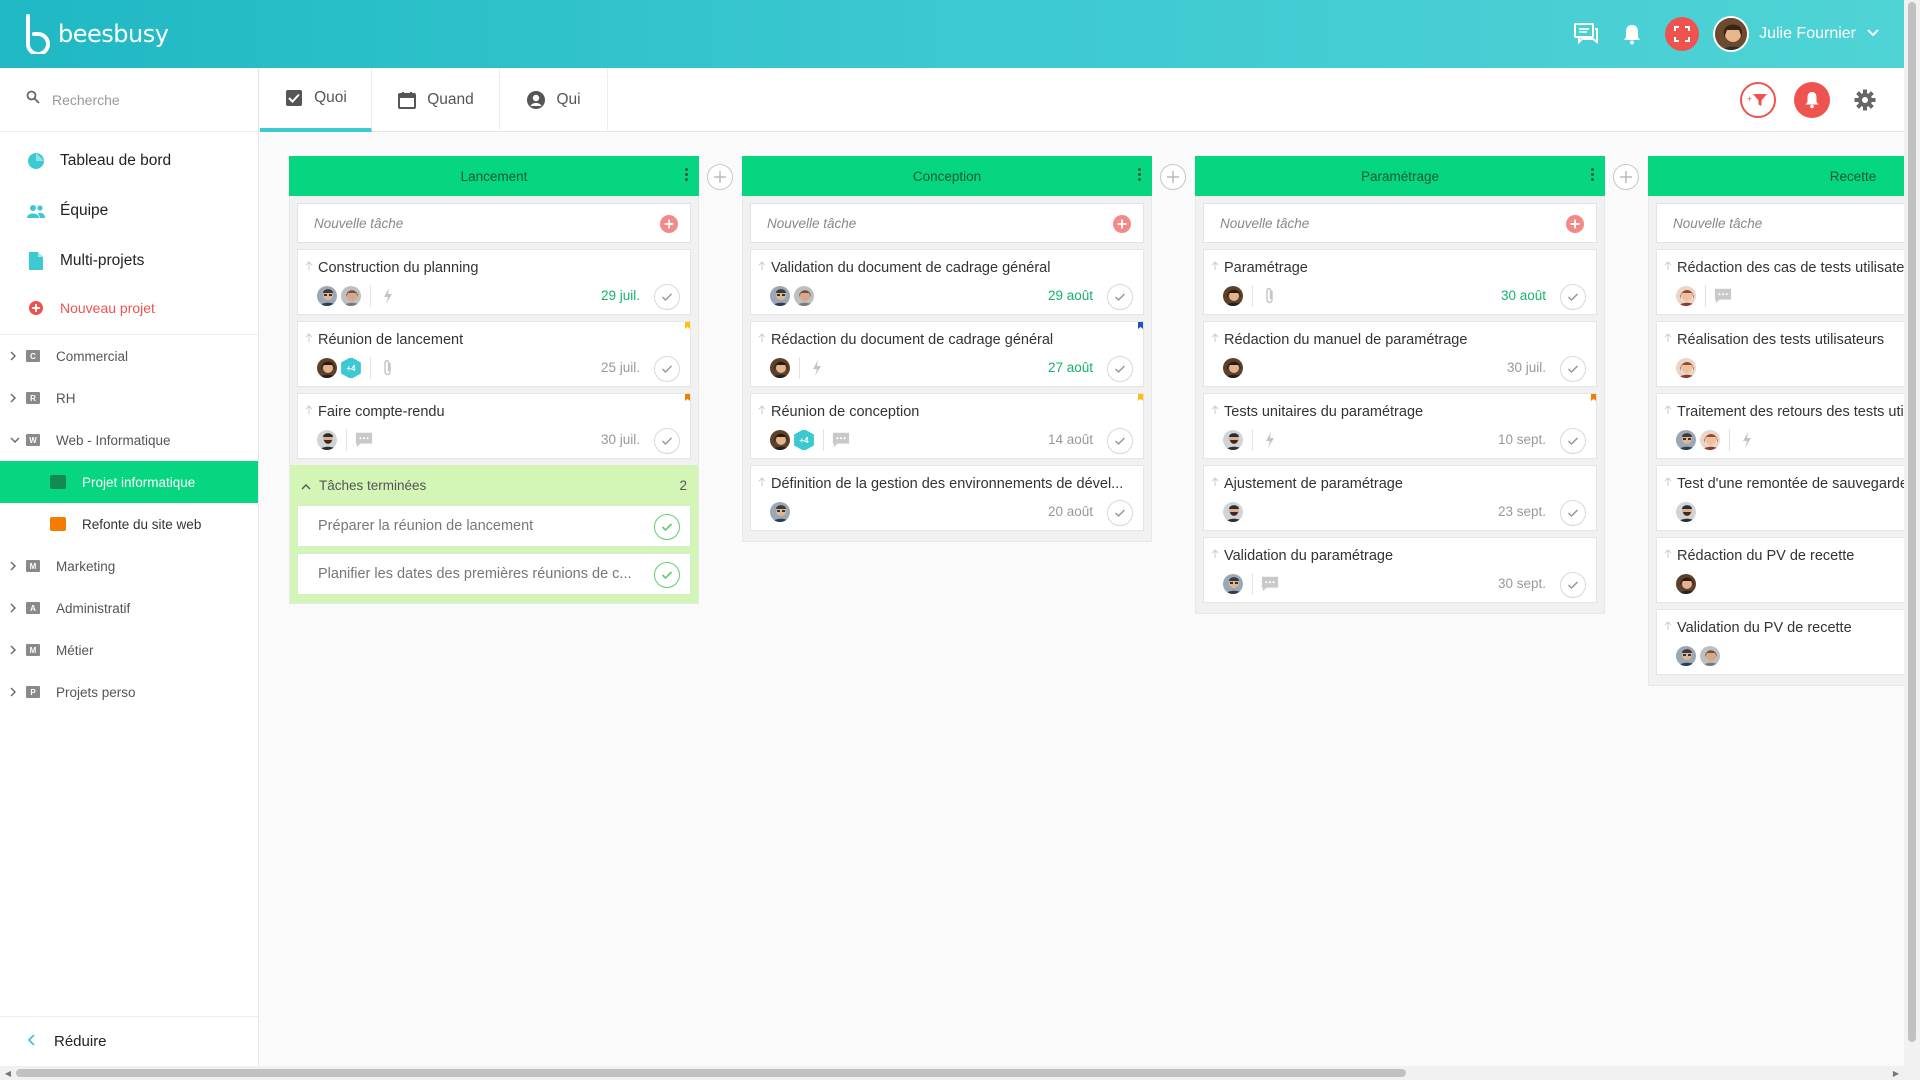 This screenshot has height=1080, width=1920. I want to click on category-marketing: M Marketing, so click(129, 566).